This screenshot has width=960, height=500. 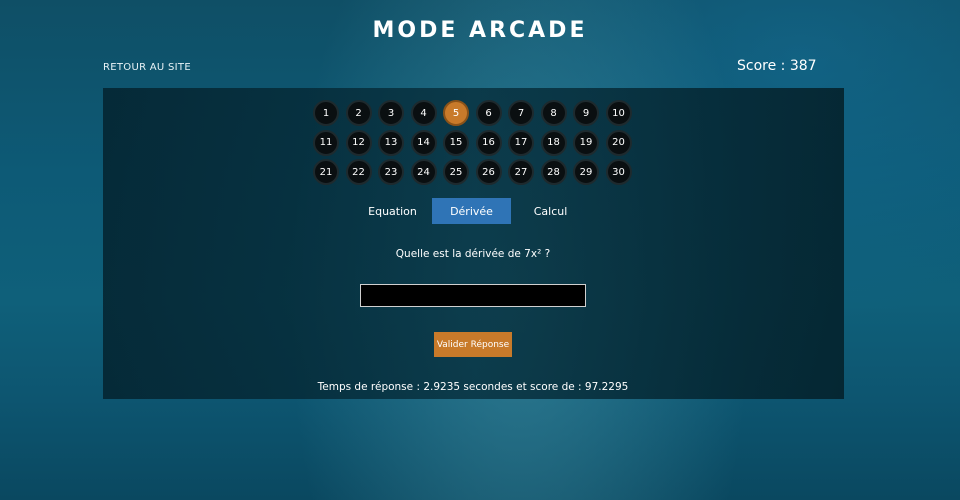 I want to click on level-button: 20, so click(x=618, y=142).